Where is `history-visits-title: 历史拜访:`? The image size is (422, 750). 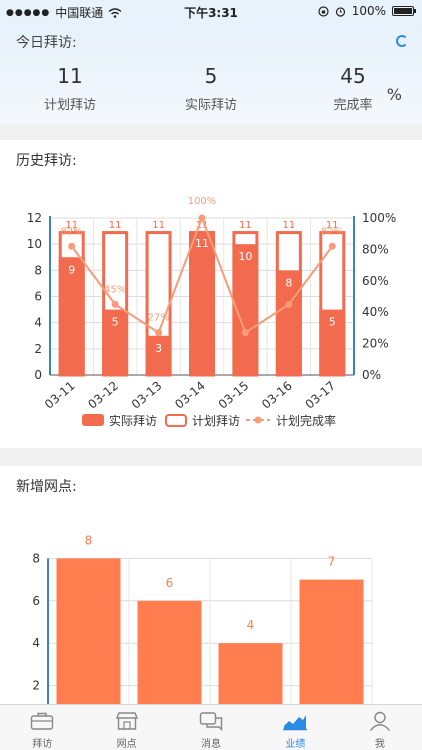 history-visits-title: 历史拜访: is located at coordinates (46, 161).